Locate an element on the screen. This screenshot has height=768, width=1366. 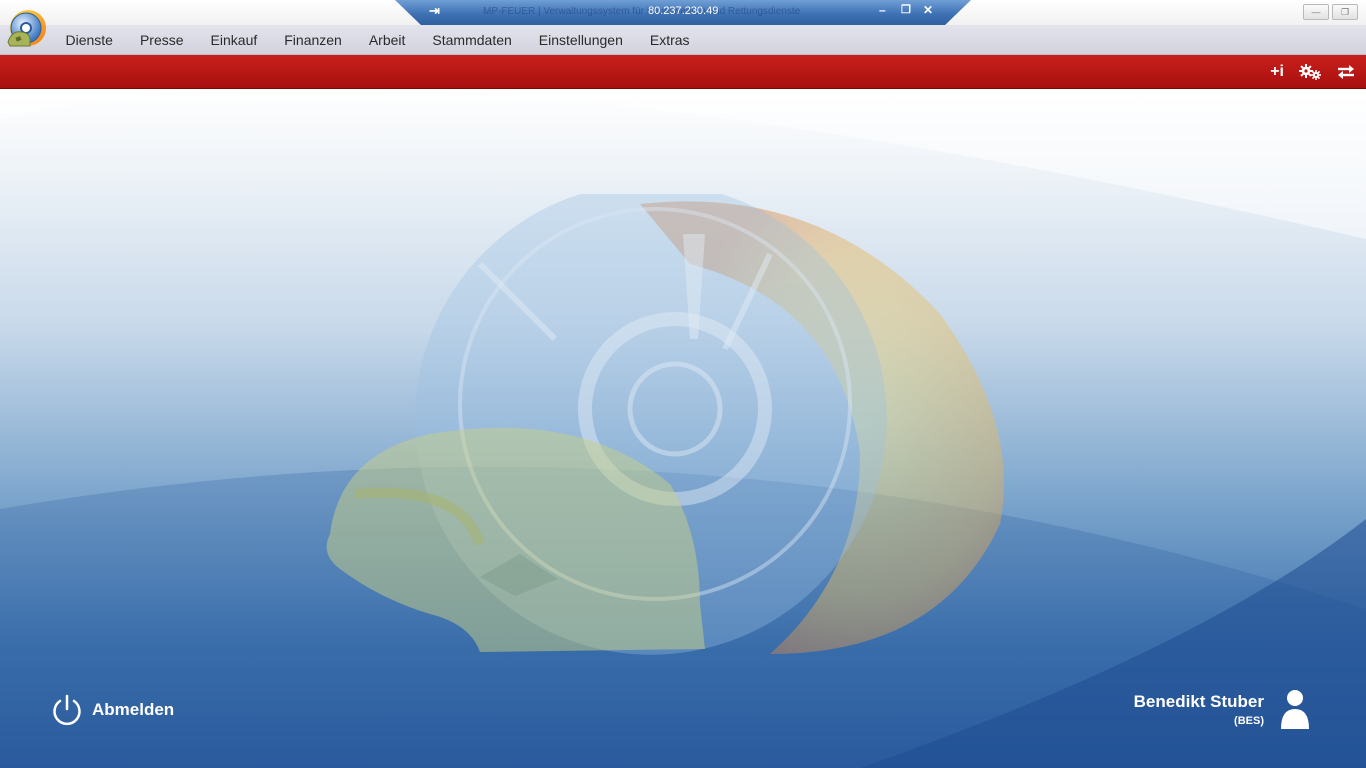
gears-icon is located at coordinates (1310, 72).